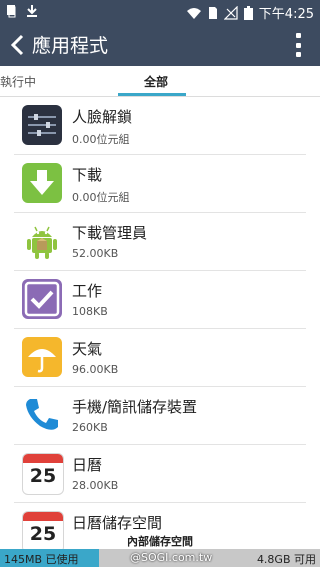 This screenshot has height=569, width=320. I want to click on storage-bar: 145MB 已使用 @SOGI.com.tw 4.8GB 可用, so click(160, 558).